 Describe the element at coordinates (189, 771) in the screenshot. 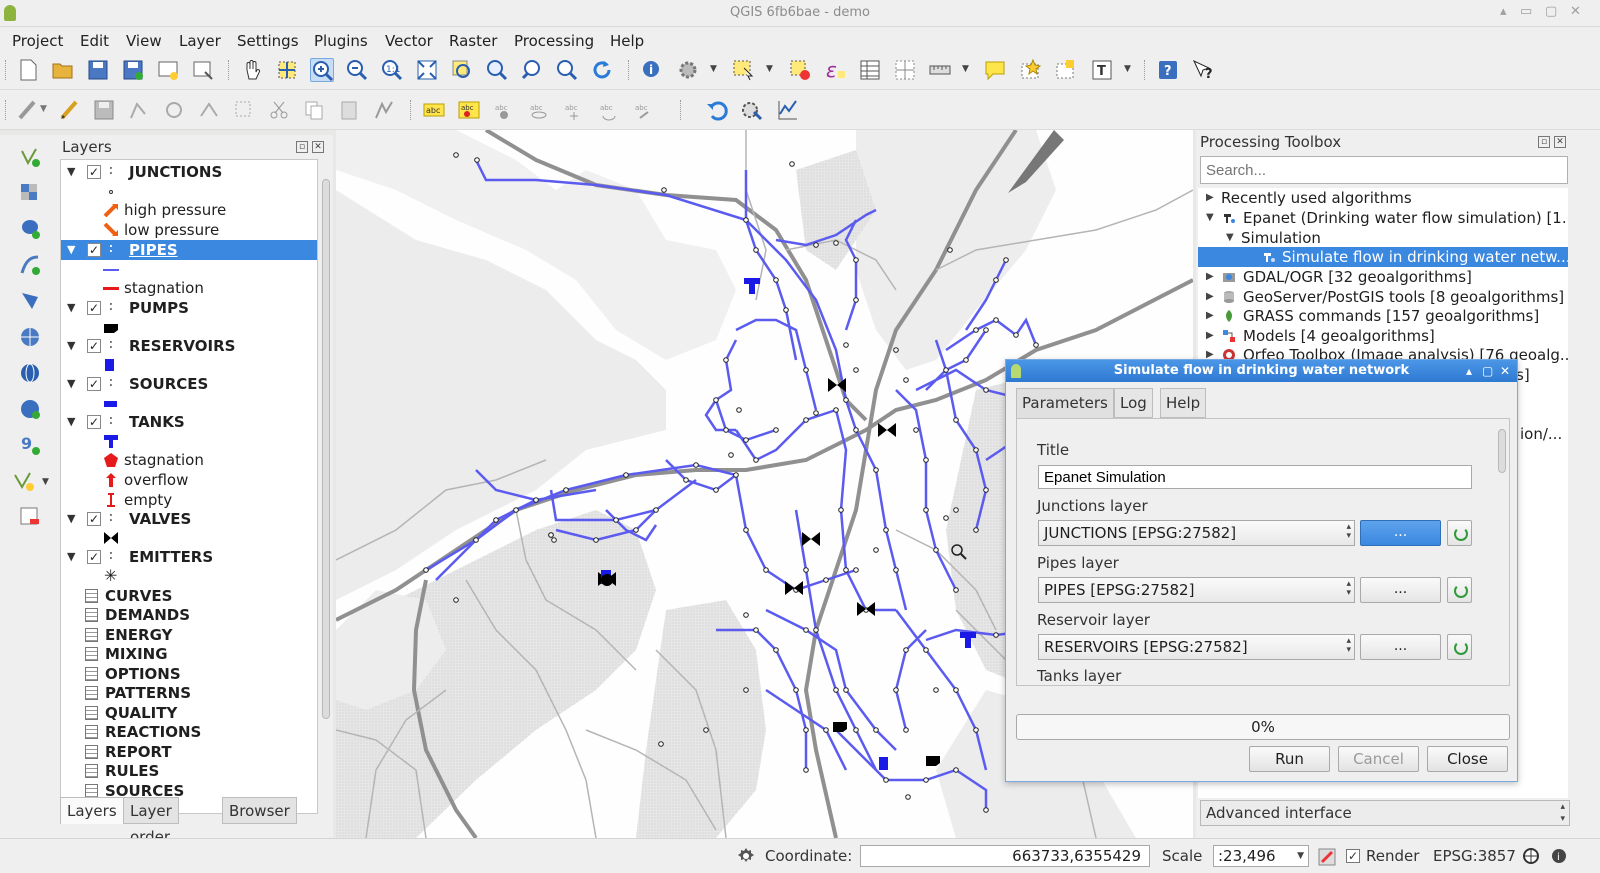

I see `table-rules: RULES` at that location.